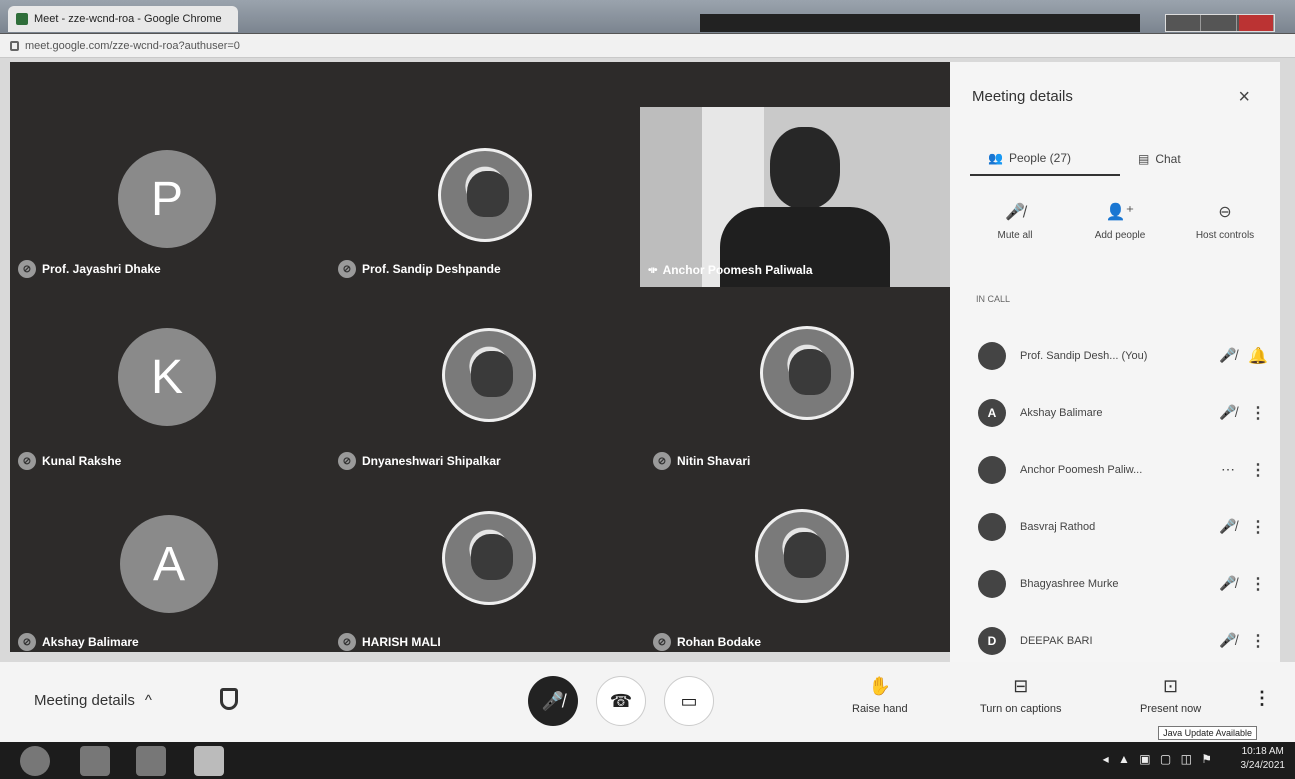 Image resolution: width=1295 pixels, height=779 pixels. Describe the element at coordinates (128, 19) in the screenshot. I see `tab-title: Meet - zze-wcnd-roa - Google Chrome` at that location.